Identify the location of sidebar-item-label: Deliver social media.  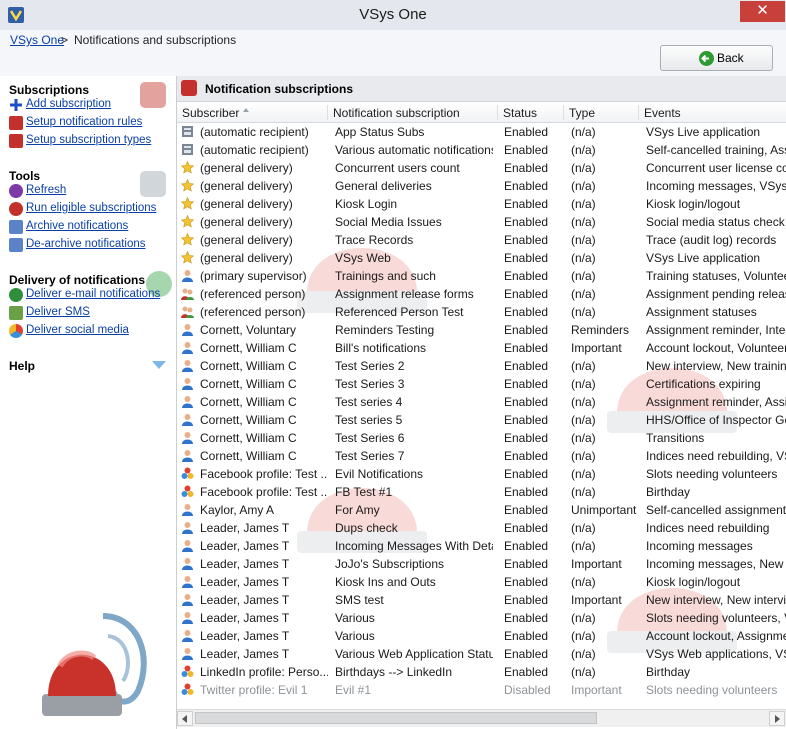
(77, 330).